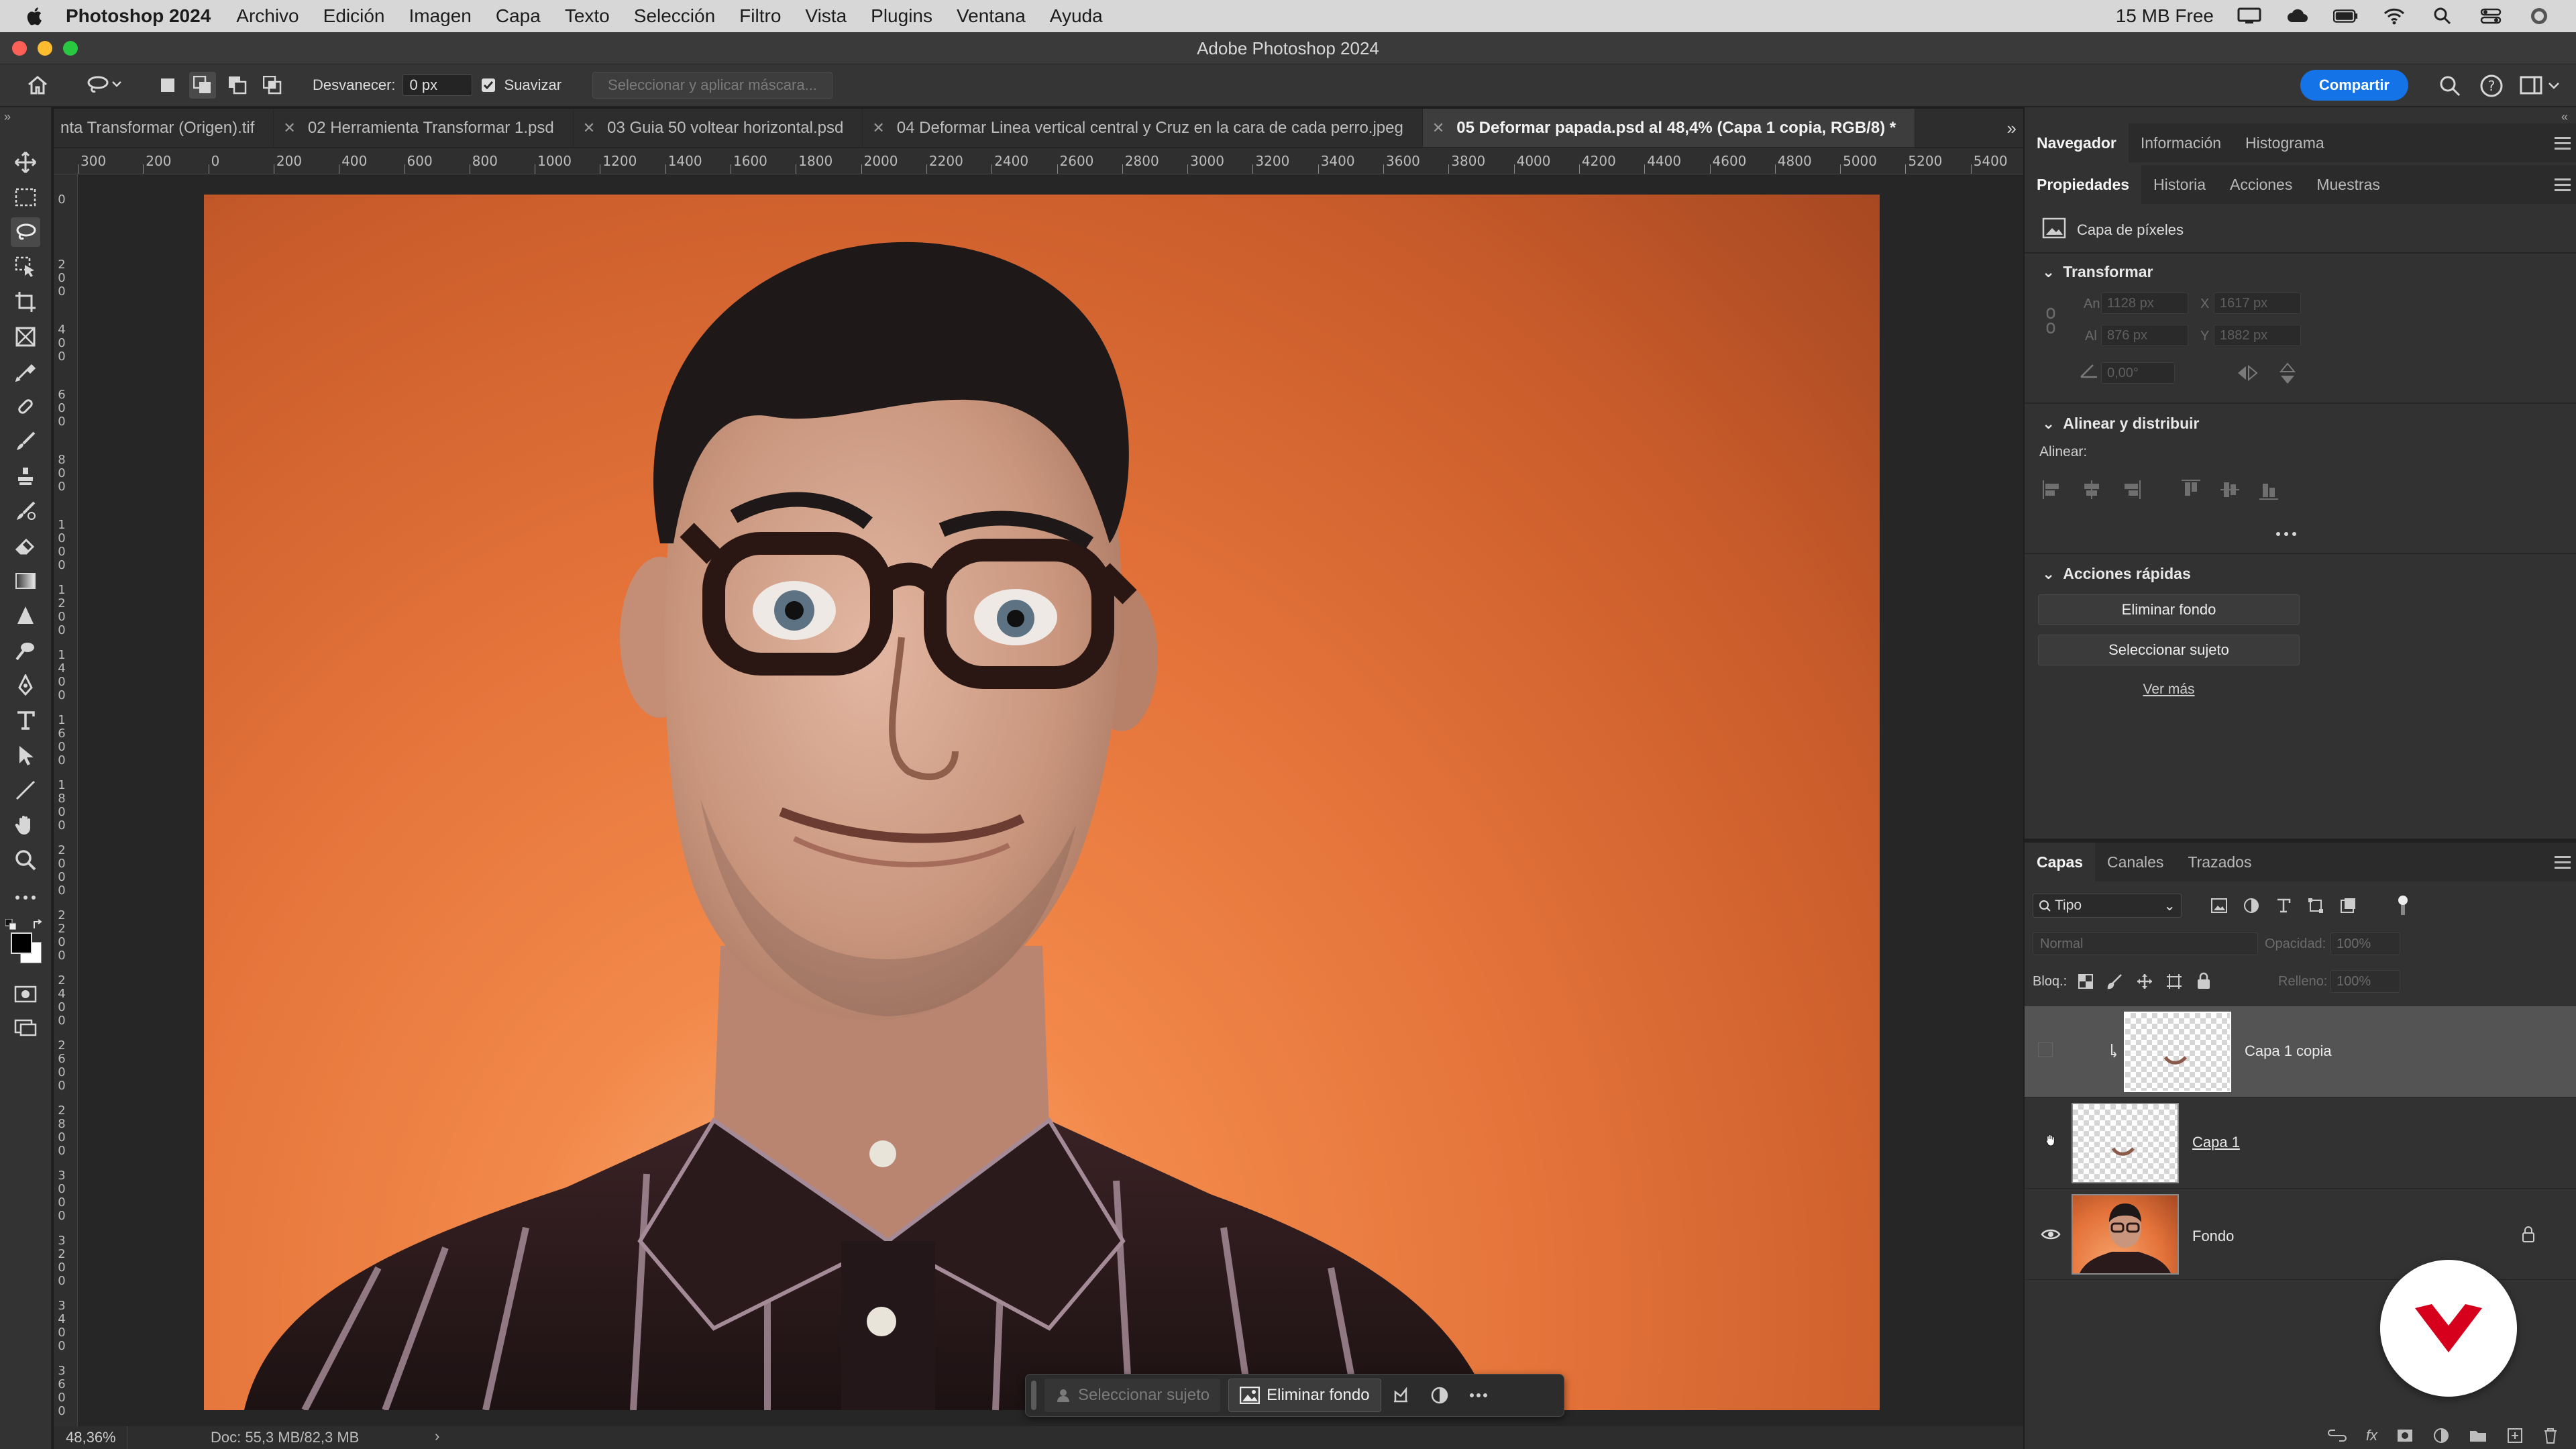  What do you see at coordinates (2285, 142) in the screenshot?
I see `tab-histograma: Histograma` at bounding box center [2285, 142].